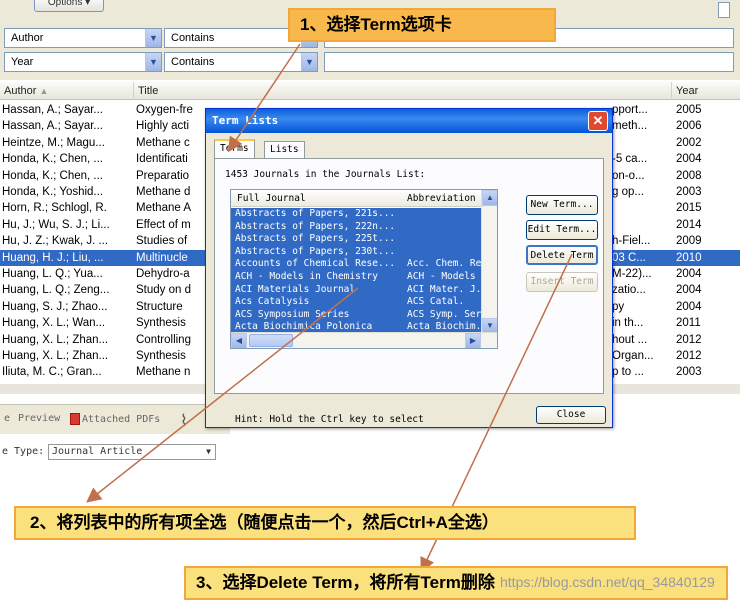  I want to click on close-icon: ✕, so click(598, 121).